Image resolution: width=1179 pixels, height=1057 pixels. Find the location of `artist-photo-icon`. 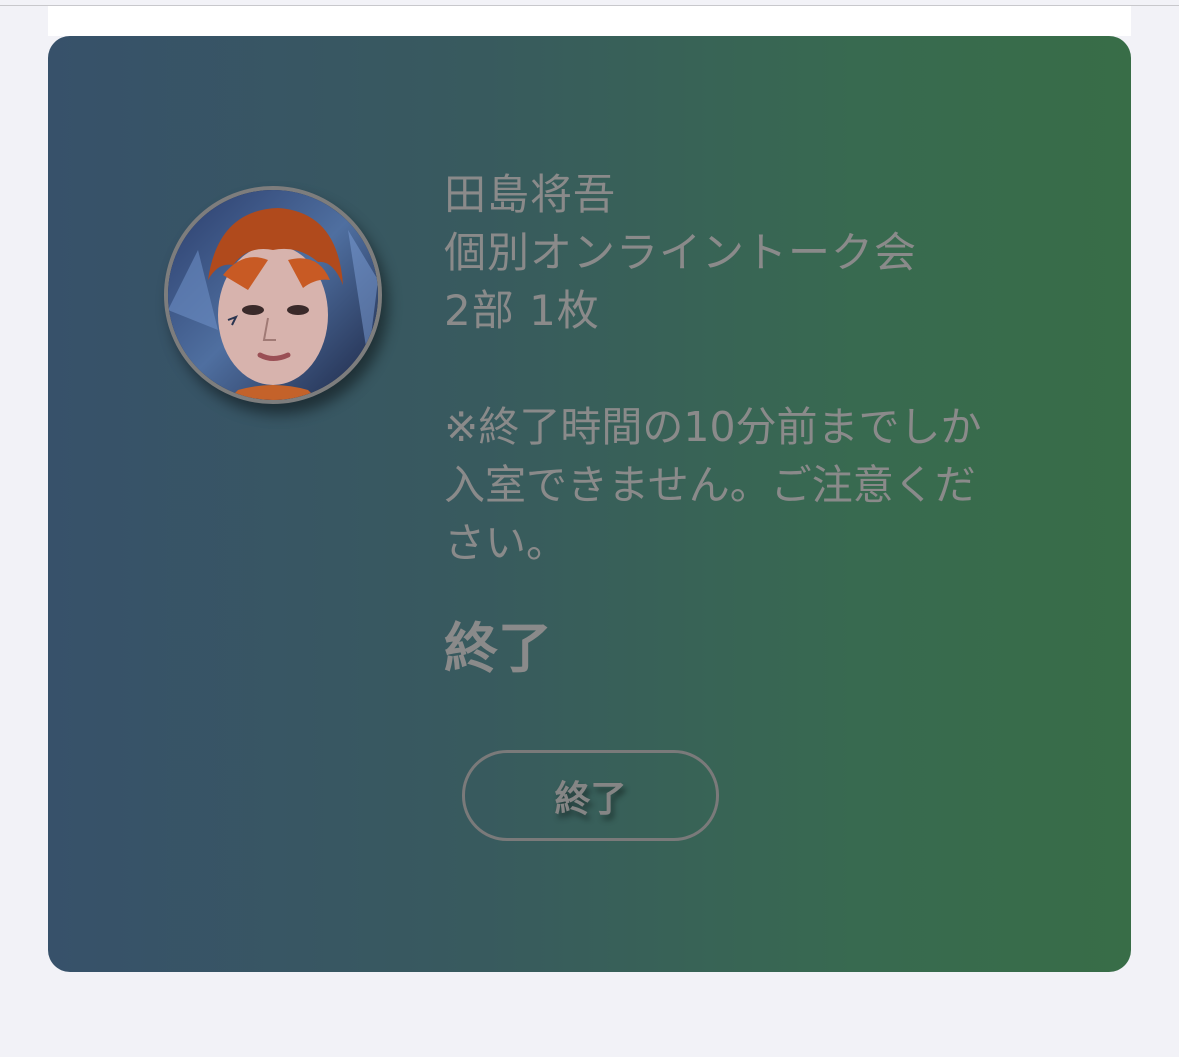

artist-photo-icon is located at coordinates (273, 295).